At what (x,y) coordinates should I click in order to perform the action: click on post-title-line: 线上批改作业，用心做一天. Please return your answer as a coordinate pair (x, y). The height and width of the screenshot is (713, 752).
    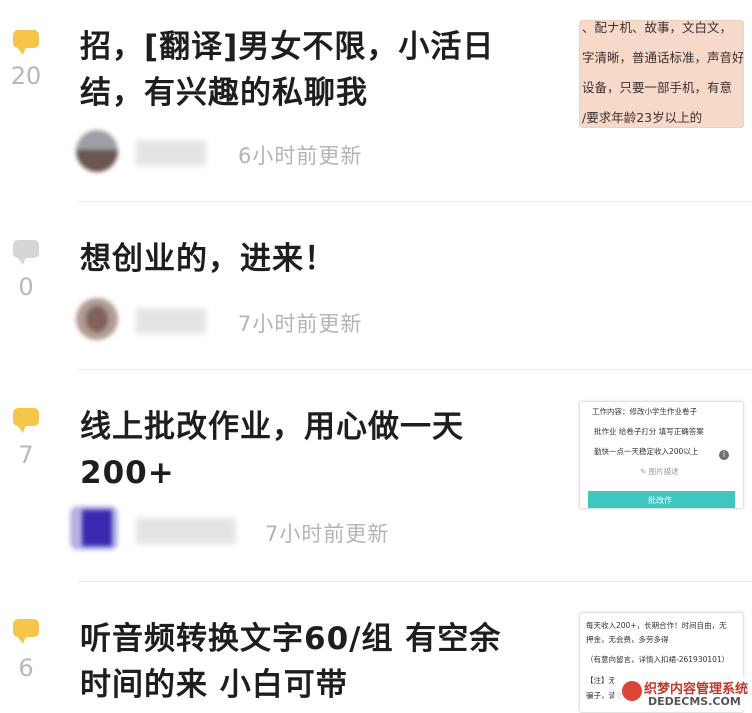
    Looking at the image, I should click on (272, 427).